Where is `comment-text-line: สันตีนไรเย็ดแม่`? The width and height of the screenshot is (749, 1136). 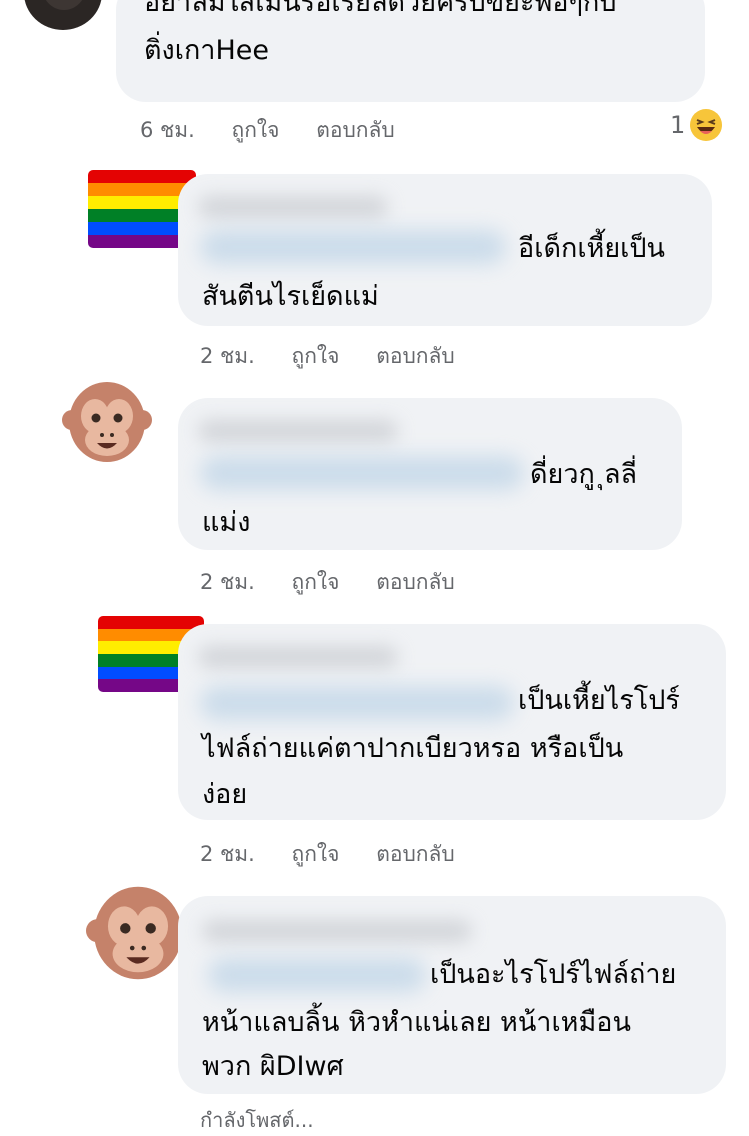
comment-text-line: สันตีนไรเย็ดแม่ is located at coordinates (290, 296).